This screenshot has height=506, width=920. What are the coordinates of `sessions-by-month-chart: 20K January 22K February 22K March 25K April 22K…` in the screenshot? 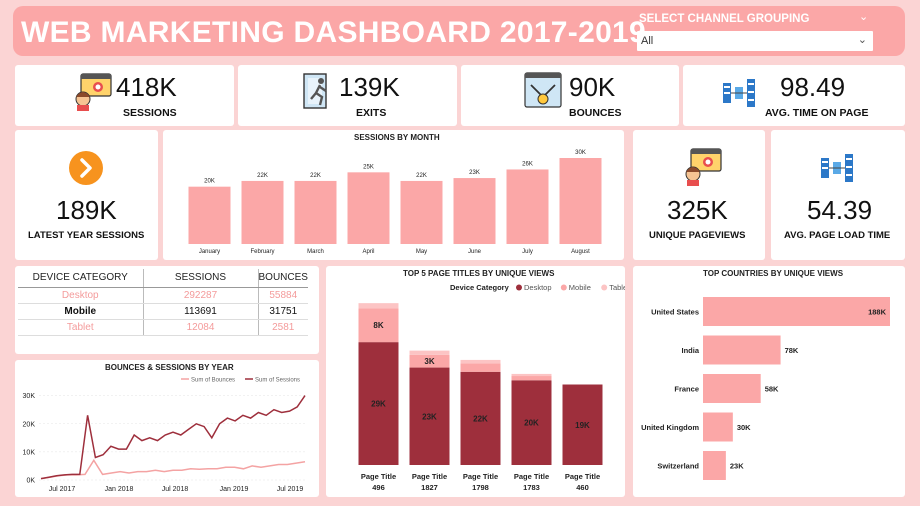 It's located at (395, 202).